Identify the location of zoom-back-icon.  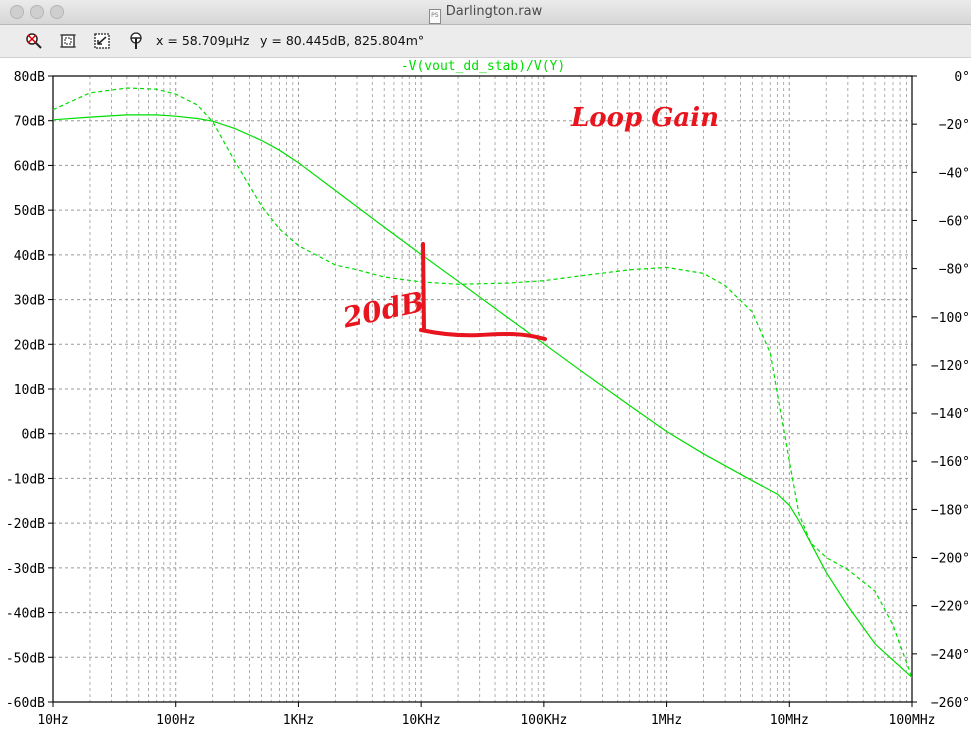
(102, 41).